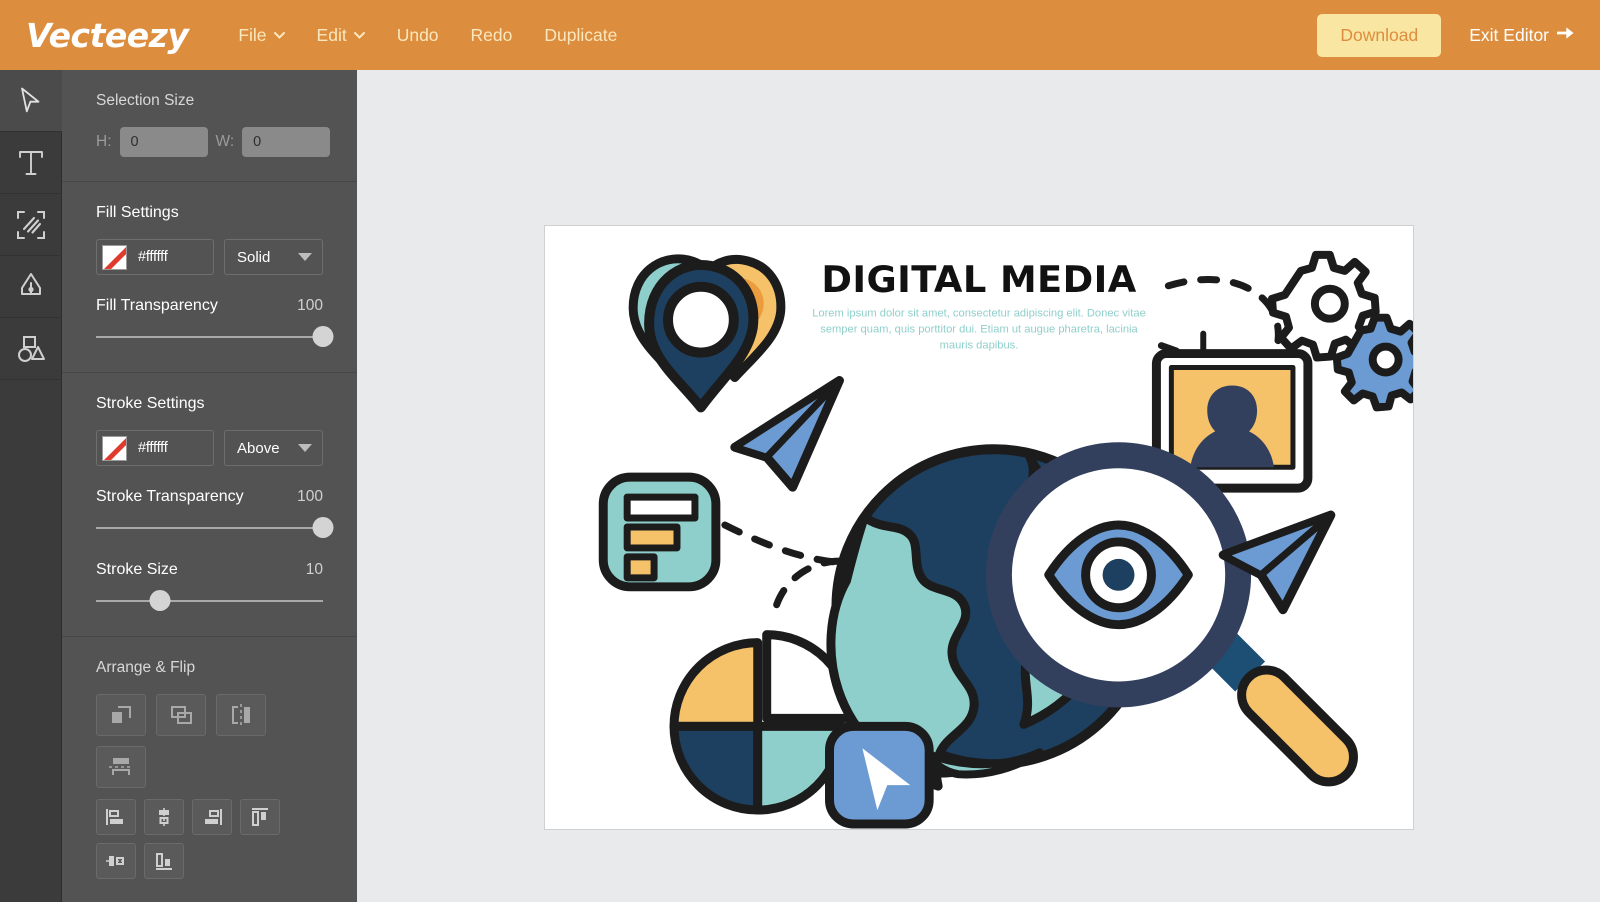 This screenshot has width=1600, height=902. I want to click on align-middle-icon, so click(116, 861).